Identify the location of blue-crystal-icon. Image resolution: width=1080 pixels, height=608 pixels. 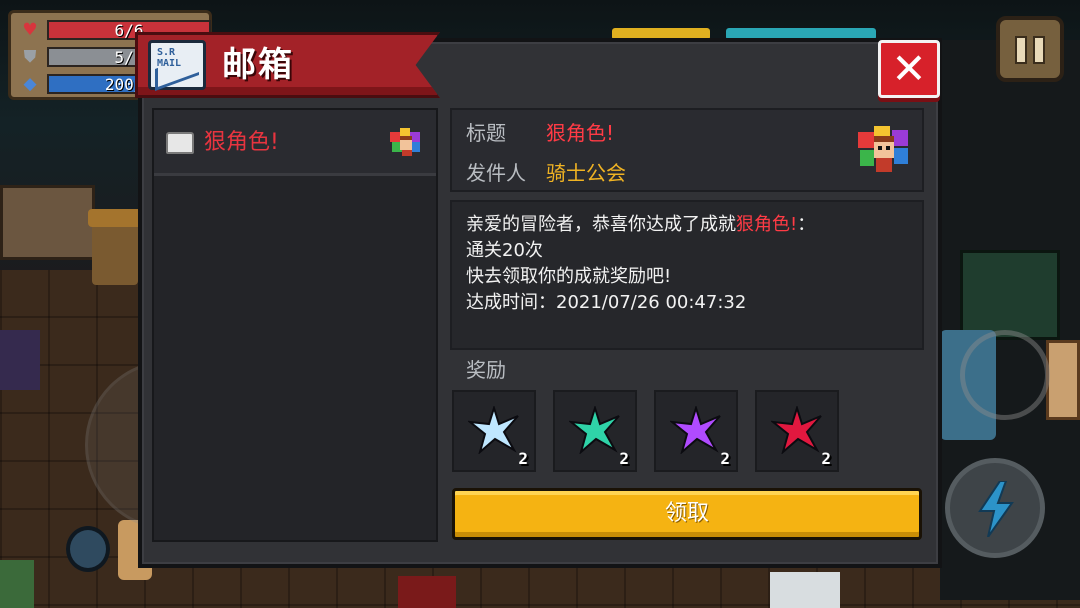
(493, 430).